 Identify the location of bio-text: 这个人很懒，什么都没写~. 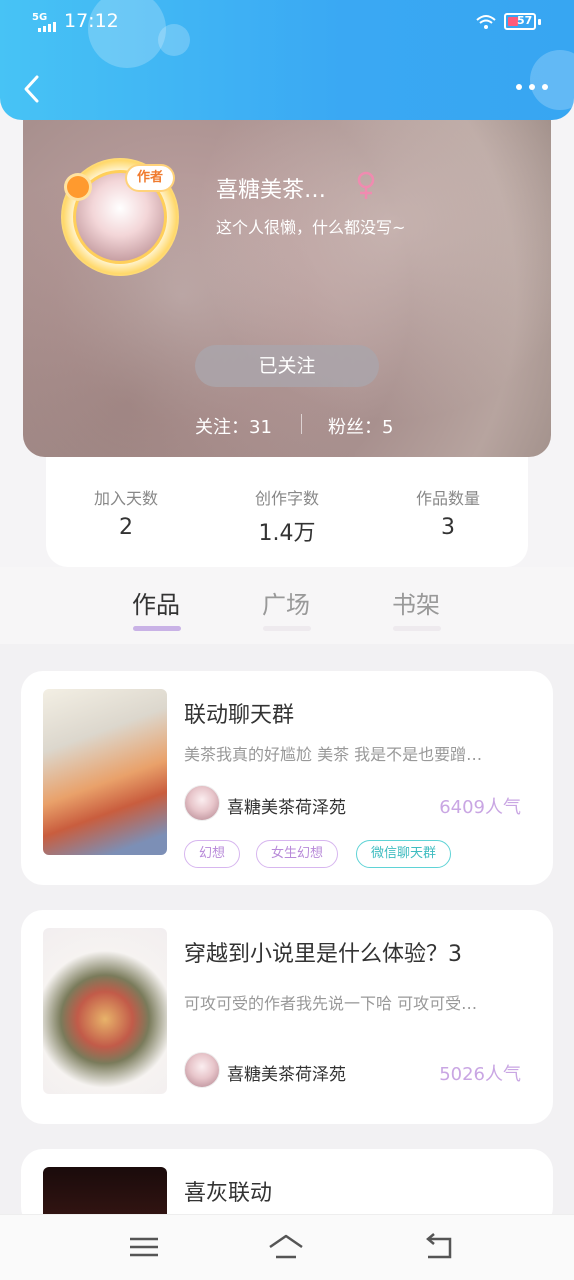
(311, 227).